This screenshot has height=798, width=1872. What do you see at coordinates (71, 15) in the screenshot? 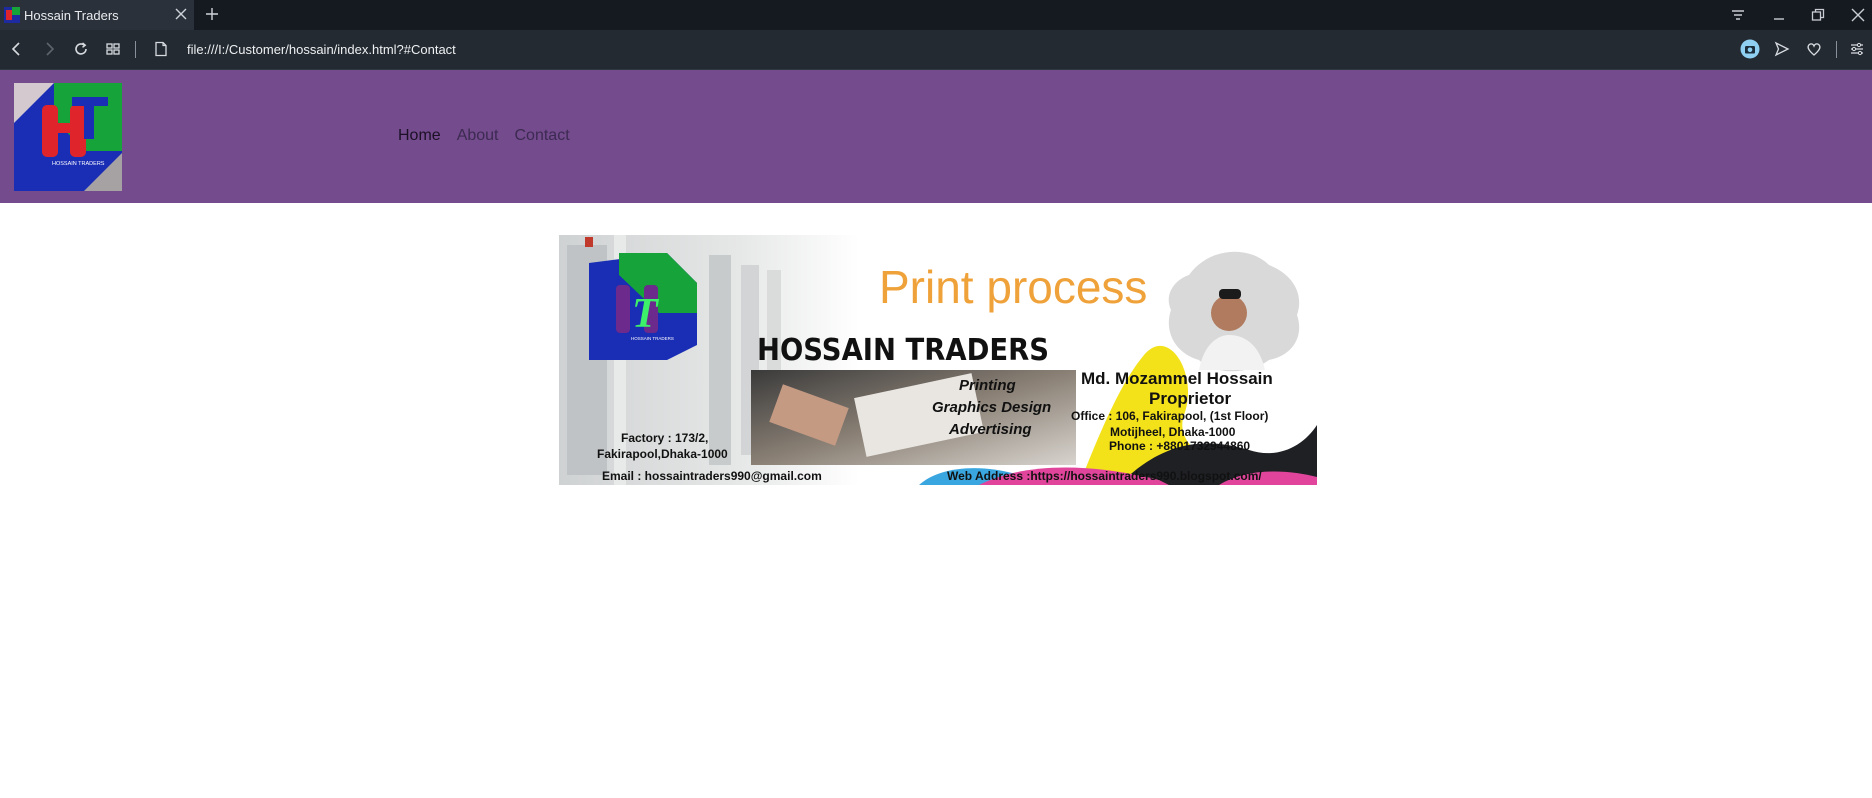
I see `tab-title: Hossain Traders` at bounding box center [71, 15].